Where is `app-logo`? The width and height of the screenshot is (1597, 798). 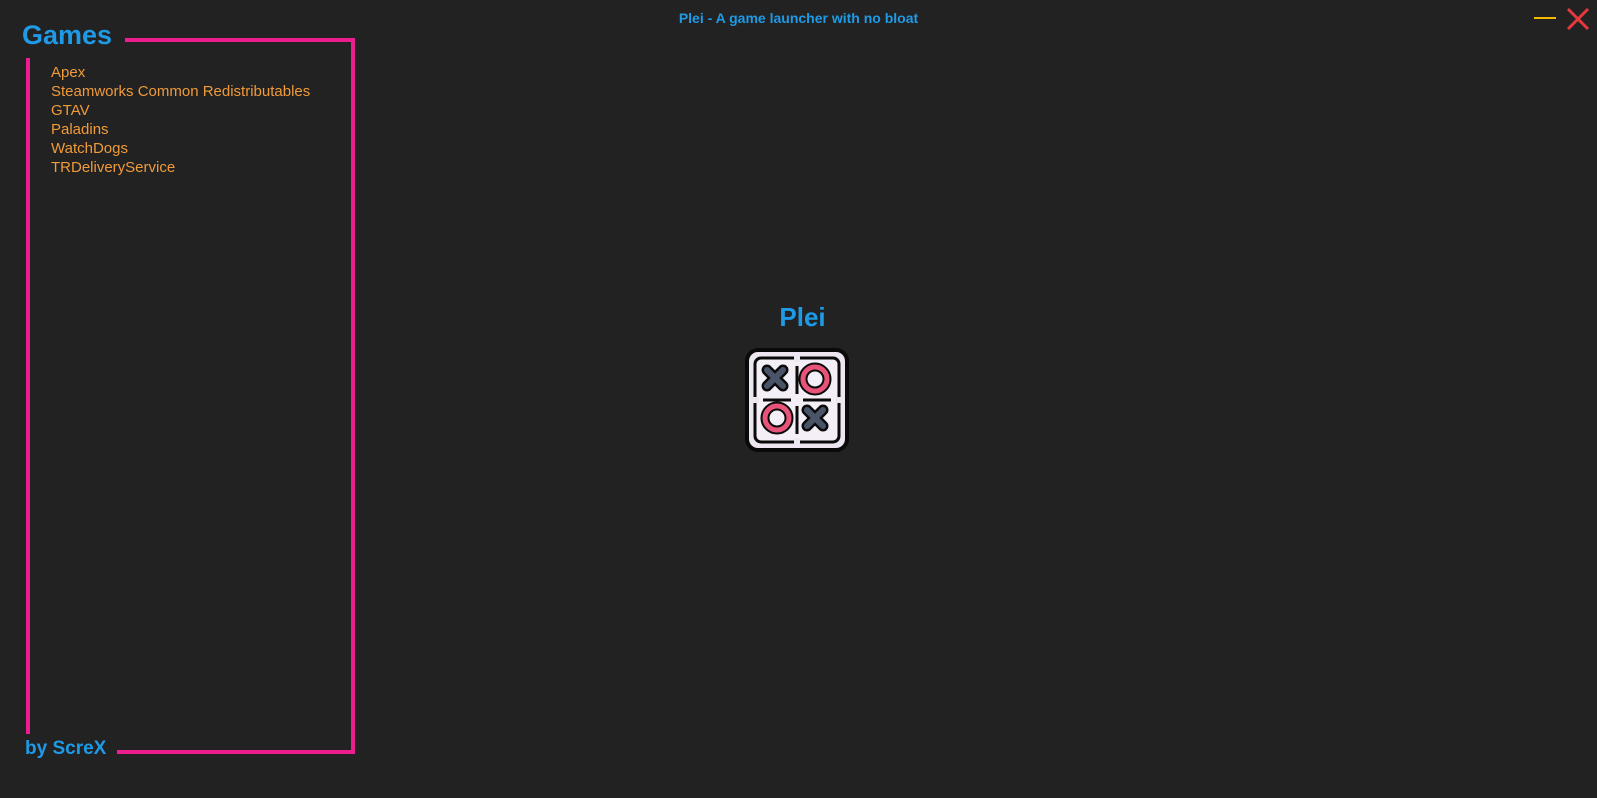
app-logo is located at coordinates (797, 400).